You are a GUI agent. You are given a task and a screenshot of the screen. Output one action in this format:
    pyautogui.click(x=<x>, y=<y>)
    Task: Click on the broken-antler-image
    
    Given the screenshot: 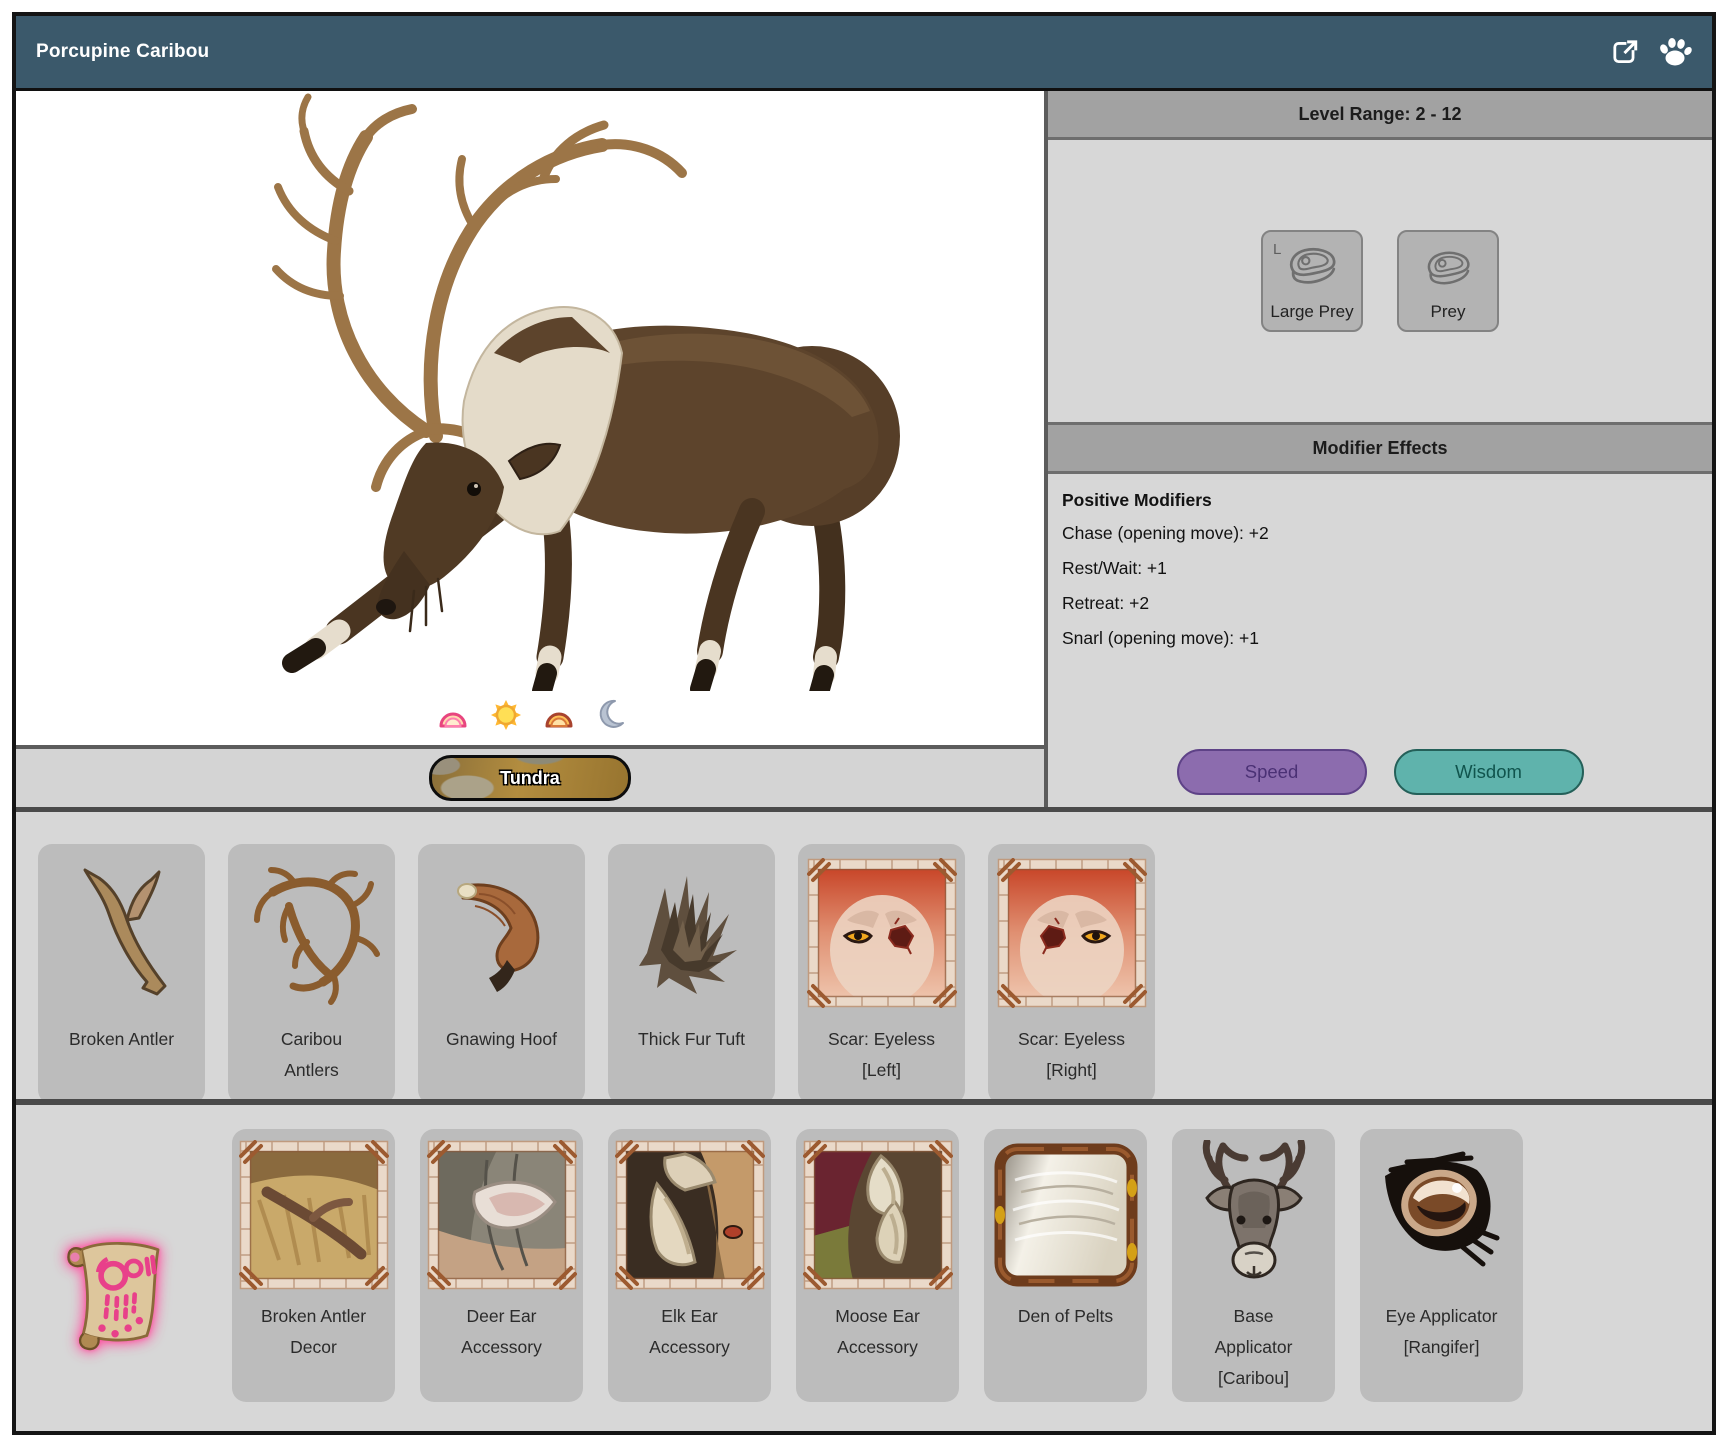 What is the action you would take?
    pyautogui.click(x=122, y=933)
    